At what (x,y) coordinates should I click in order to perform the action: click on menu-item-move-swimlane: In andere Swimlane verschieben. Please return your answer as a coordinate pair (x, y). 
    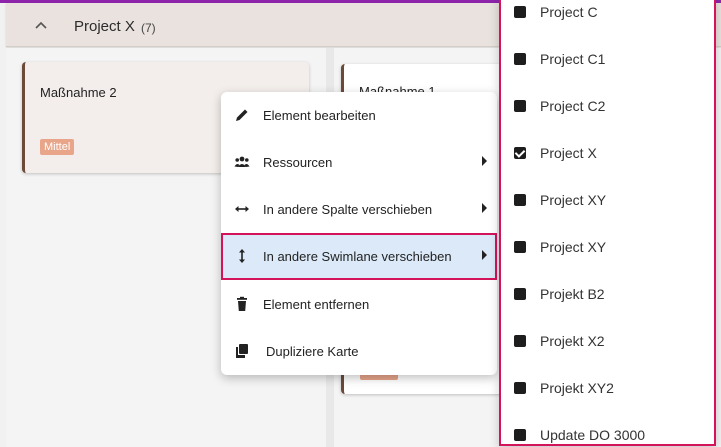
    Looking at the image, I should click on (359, 256).